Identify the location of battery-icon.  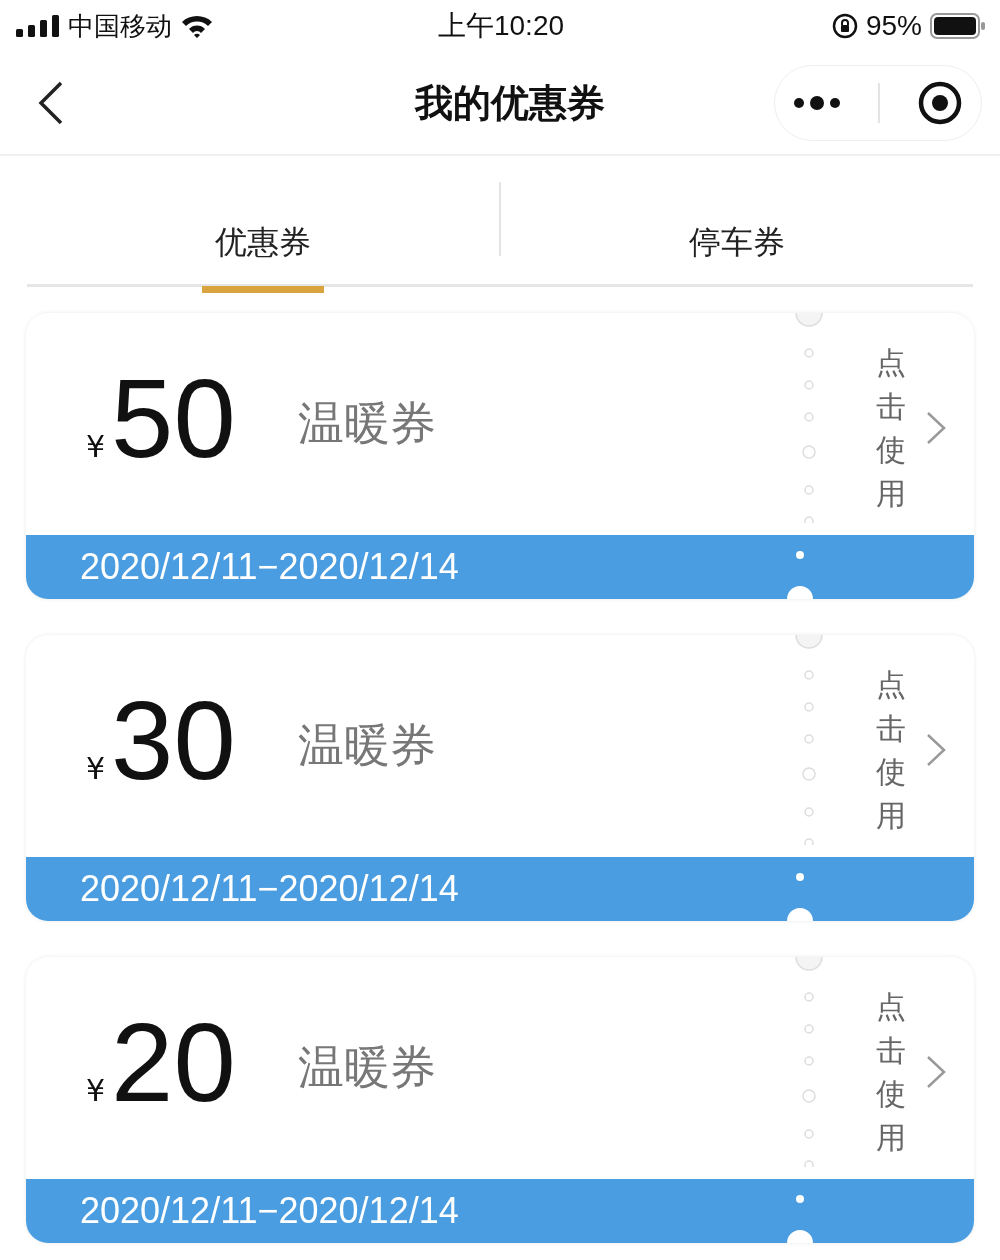
(958, 26).